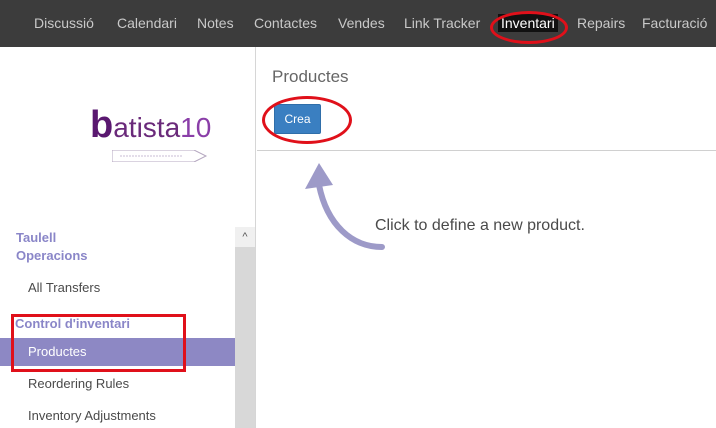 The width and height of the screenshot is (716, 428). I want to click on section-operacions: Operacions, so click(52, 255).